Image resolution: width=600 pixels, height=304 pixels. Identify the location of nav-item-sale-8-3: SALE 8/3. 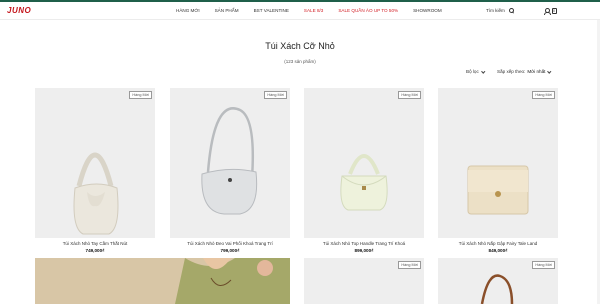
(313, 10).